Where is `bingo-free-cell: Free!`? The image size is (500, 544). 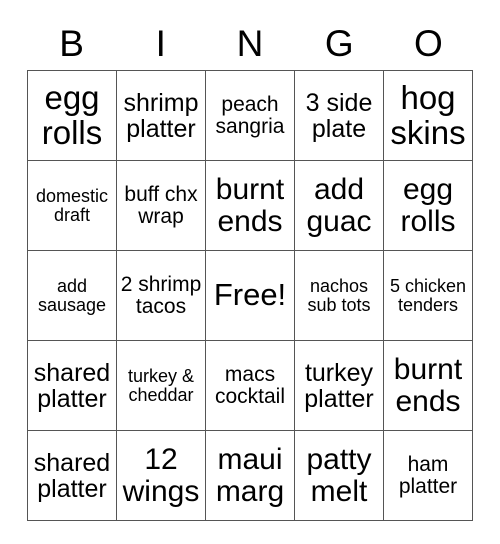
bingo-free-cell: Free! is located at coordinates (250, 295).